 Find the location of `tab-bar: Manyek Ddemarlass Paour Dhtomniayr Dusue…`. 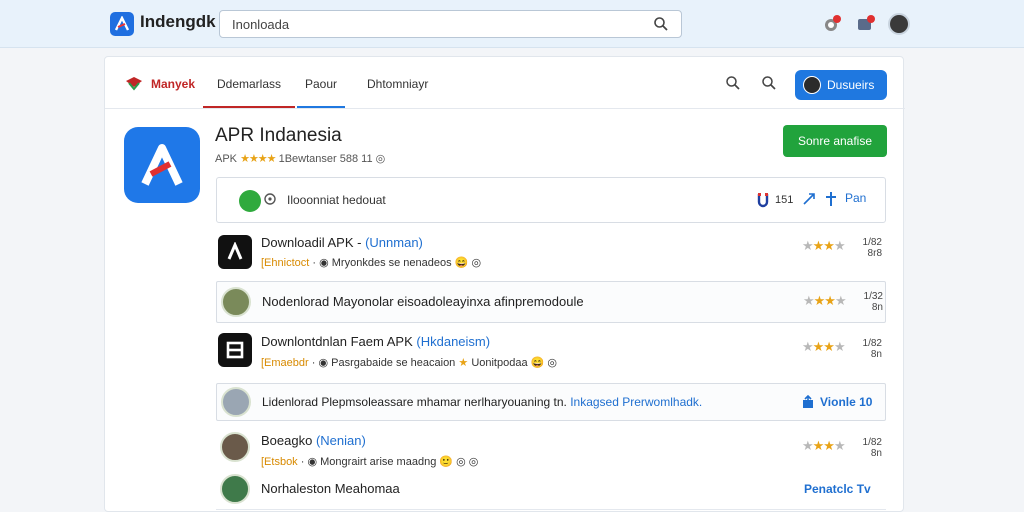

tab-bar: Manyek Ddemarlass Paour Dhtomniayr Dusue… is located at coordinates (505, 83).